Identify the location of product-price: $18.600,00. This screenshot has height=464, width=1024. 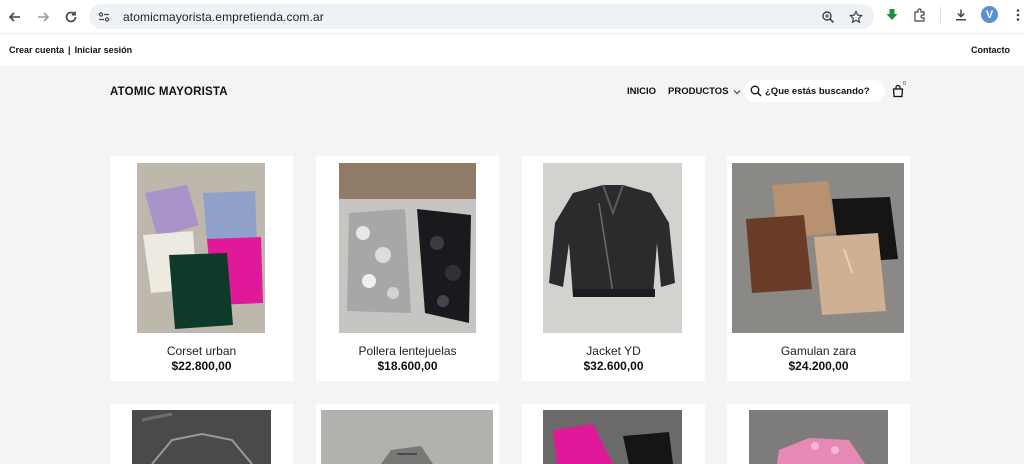
(407, 366).